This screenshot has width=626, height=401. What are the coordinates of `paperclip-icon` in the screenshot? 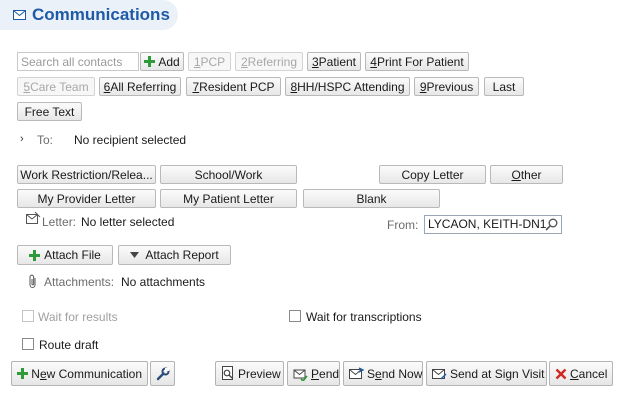 It's located at (33, 283).